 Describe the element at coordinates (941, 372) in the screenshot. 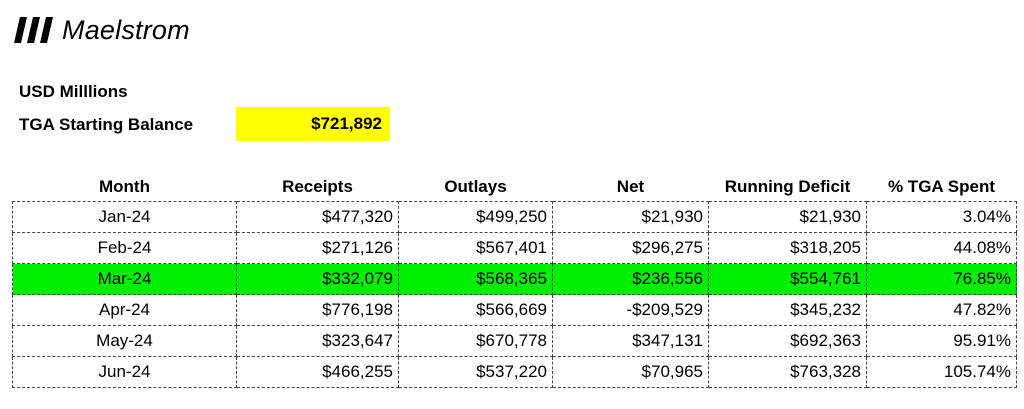

I see `cell-pct-spent: 105.74%` at that location.